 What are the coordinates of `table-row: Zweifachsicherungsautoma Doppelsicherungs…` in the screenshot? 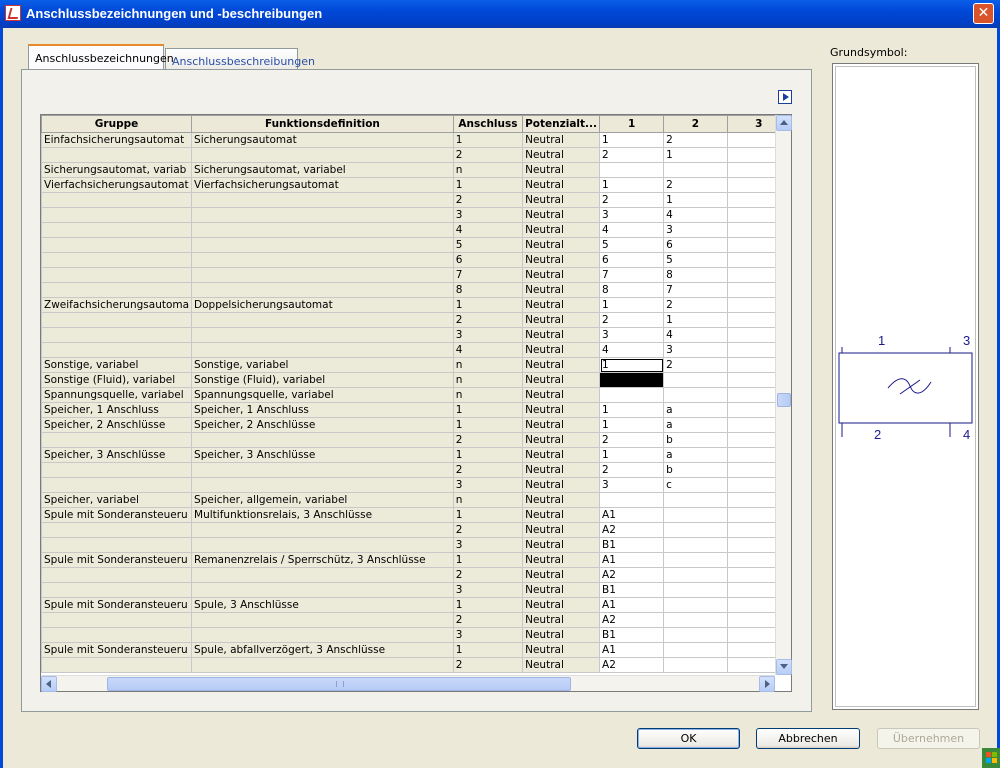 It's located at (416, 305).